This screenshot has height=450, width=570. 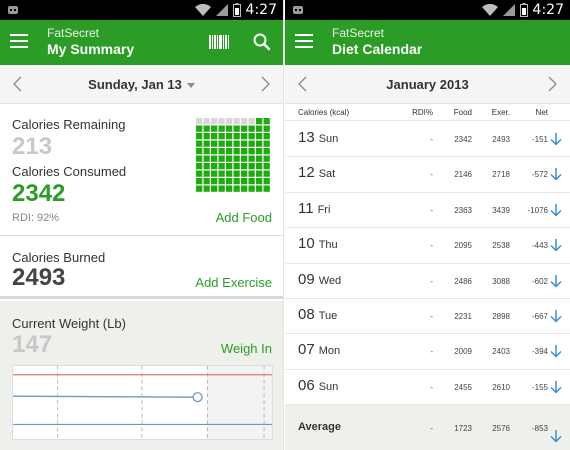 I want to click on header-food: Food, so click(x=462, y=112).